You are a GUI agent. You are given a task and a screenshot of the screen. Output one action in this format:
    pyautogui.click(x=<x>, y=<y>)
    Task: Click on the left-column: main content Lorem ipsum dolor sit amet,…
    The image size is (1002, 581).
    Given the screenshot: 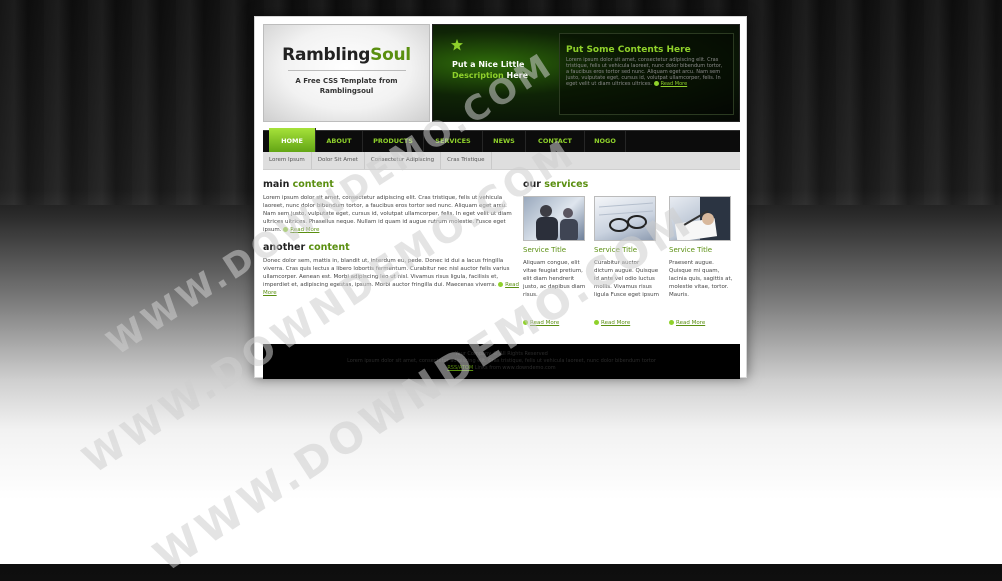 What is the action you would take?
    pyautogui.click(x=391, y=238)
    